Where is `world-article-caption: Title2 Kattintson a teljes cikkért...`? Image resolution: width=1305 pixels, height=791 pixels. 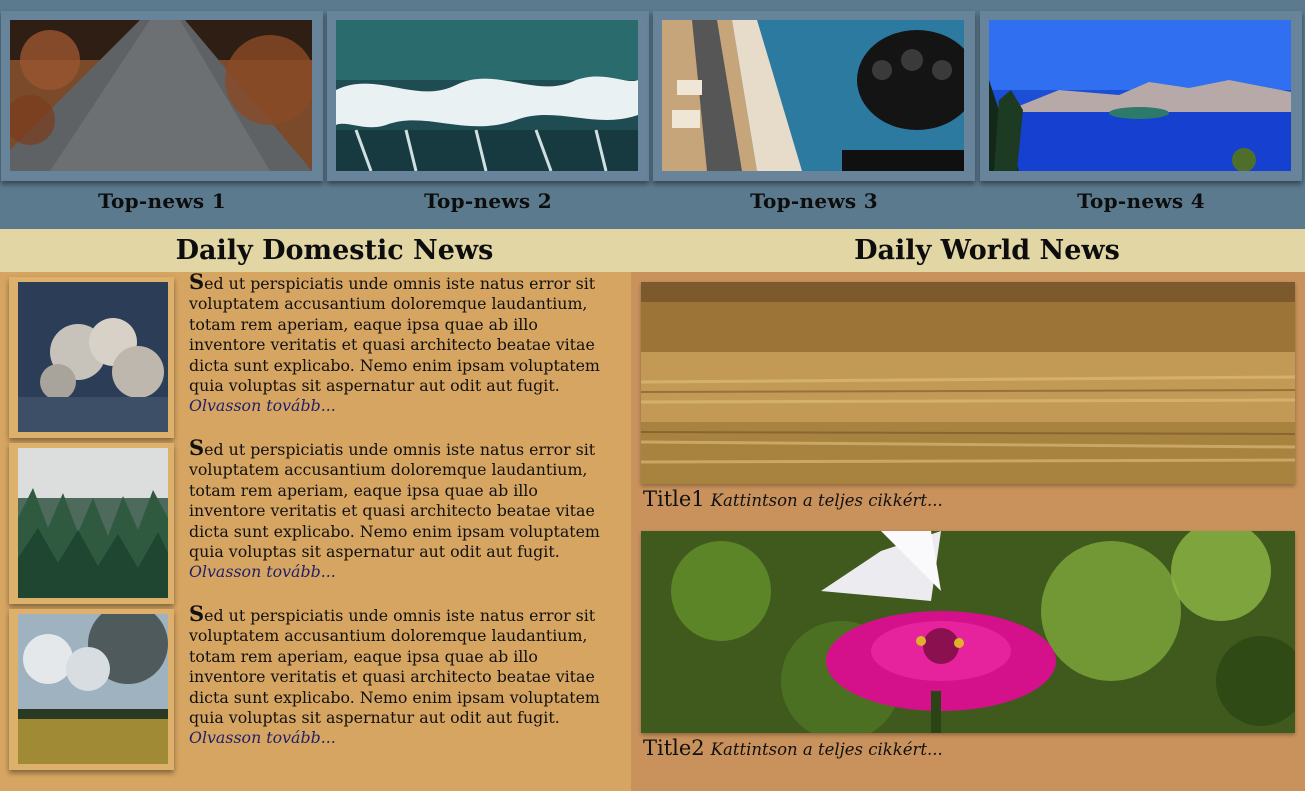
world-article-caption: Title2 Kattintson a teljes cikkért... is located at coordinates (793, 748).